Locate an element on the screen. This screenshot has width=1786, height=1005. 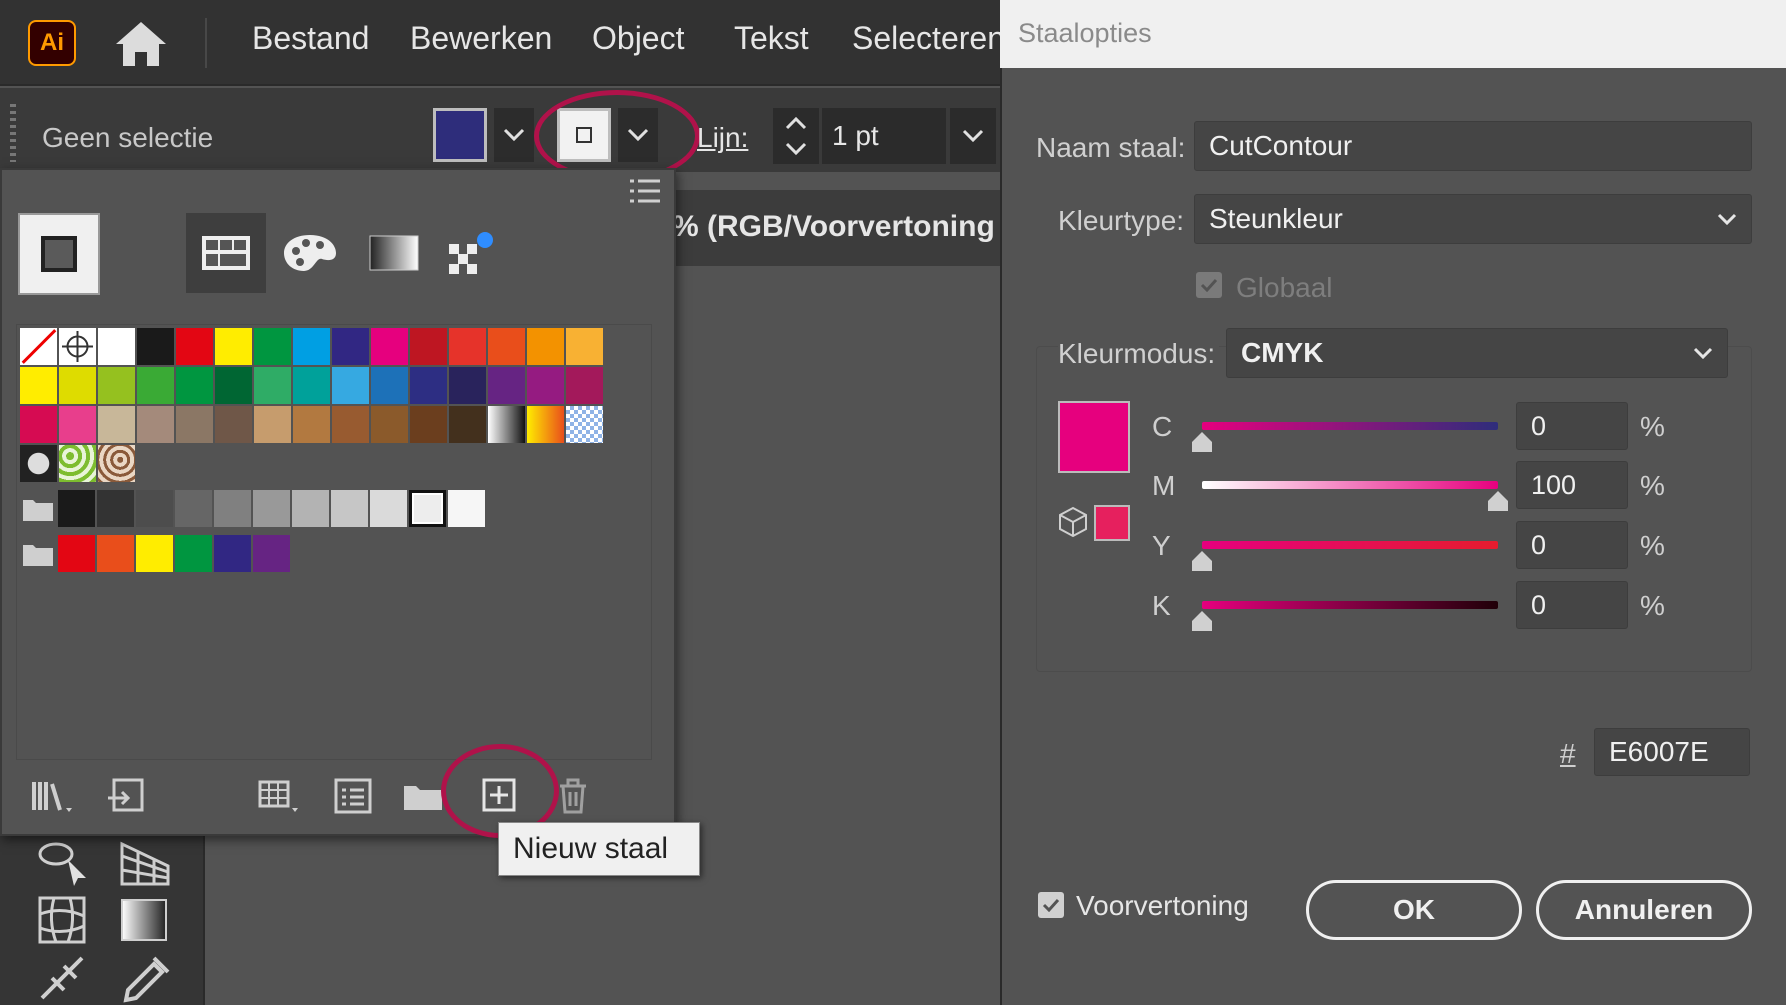
gradient-swatch is located at coordinates (506, 424).